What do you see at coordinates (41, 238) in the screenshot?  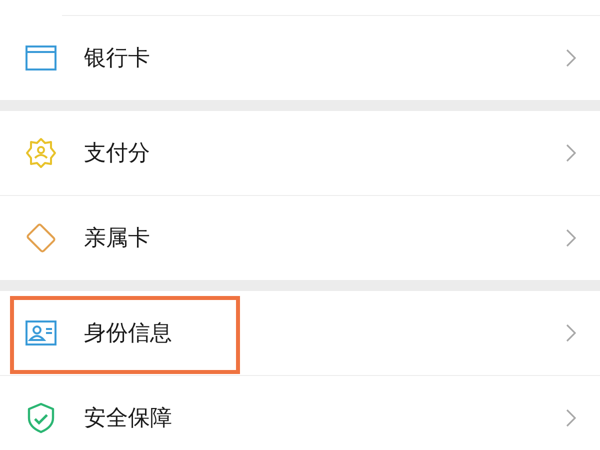 I see `tilted-card-icon` at bounding box center [41, 238].